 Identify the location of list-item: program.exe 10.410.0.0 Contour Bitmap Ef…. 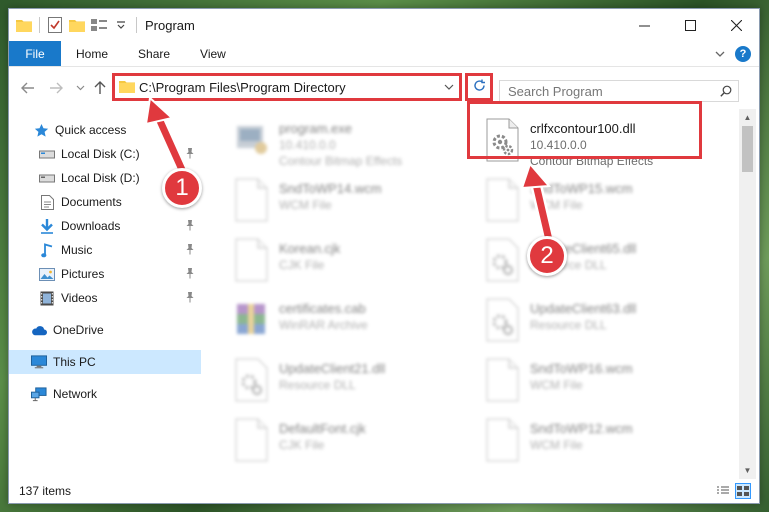
(353, 144).